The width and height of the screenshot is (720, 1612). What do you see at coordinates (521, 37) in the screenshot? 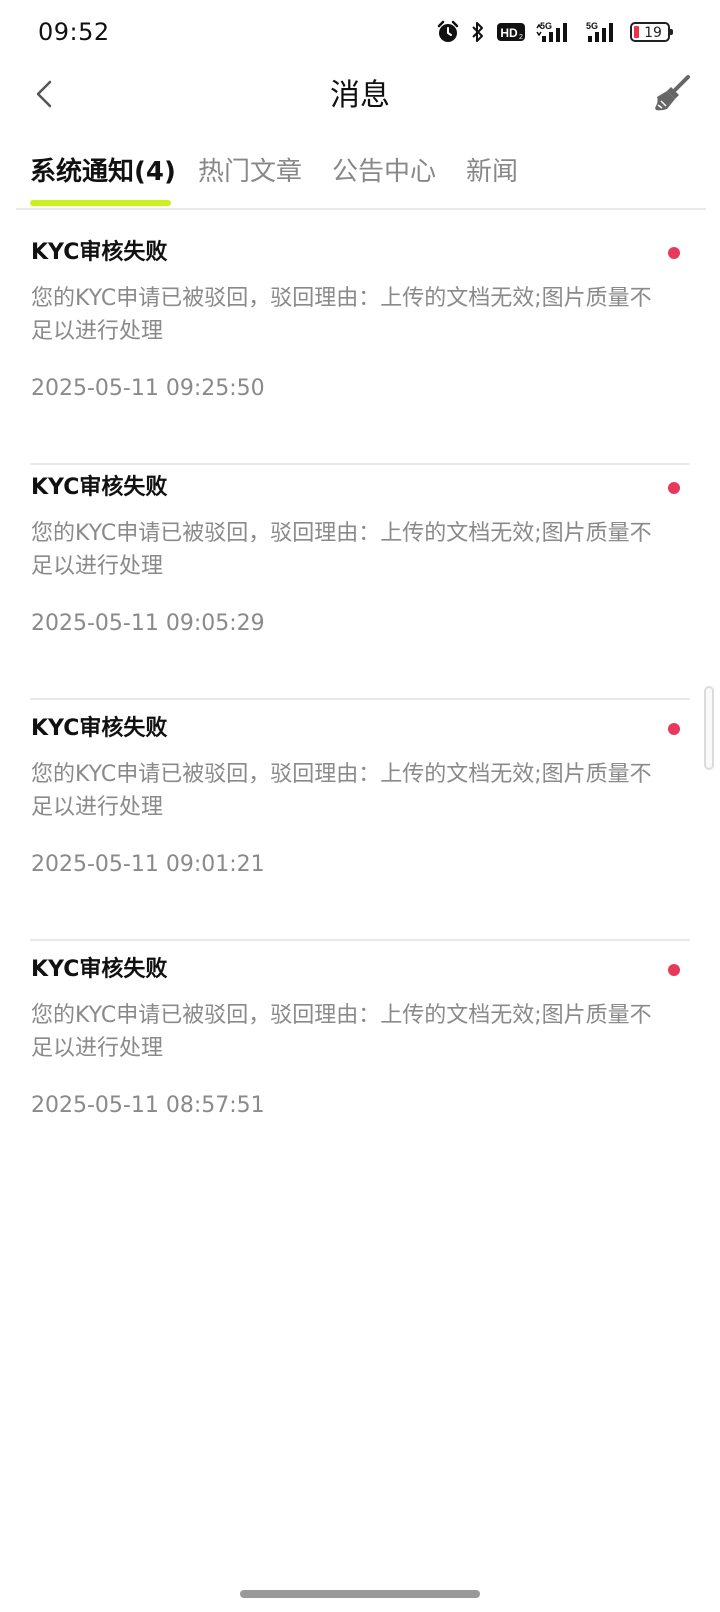
I see `svg-text: 2` at bounding box center [521, 37].